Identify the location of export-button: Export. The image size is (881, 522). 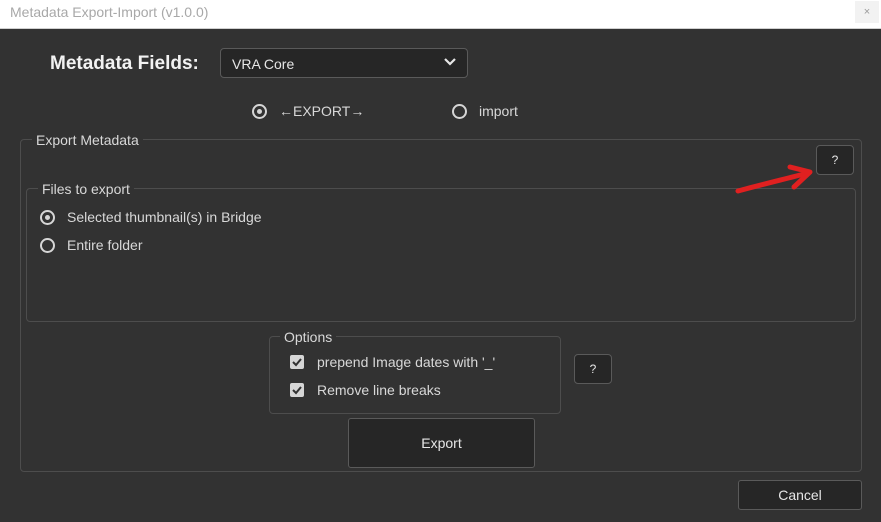
(441, 443).